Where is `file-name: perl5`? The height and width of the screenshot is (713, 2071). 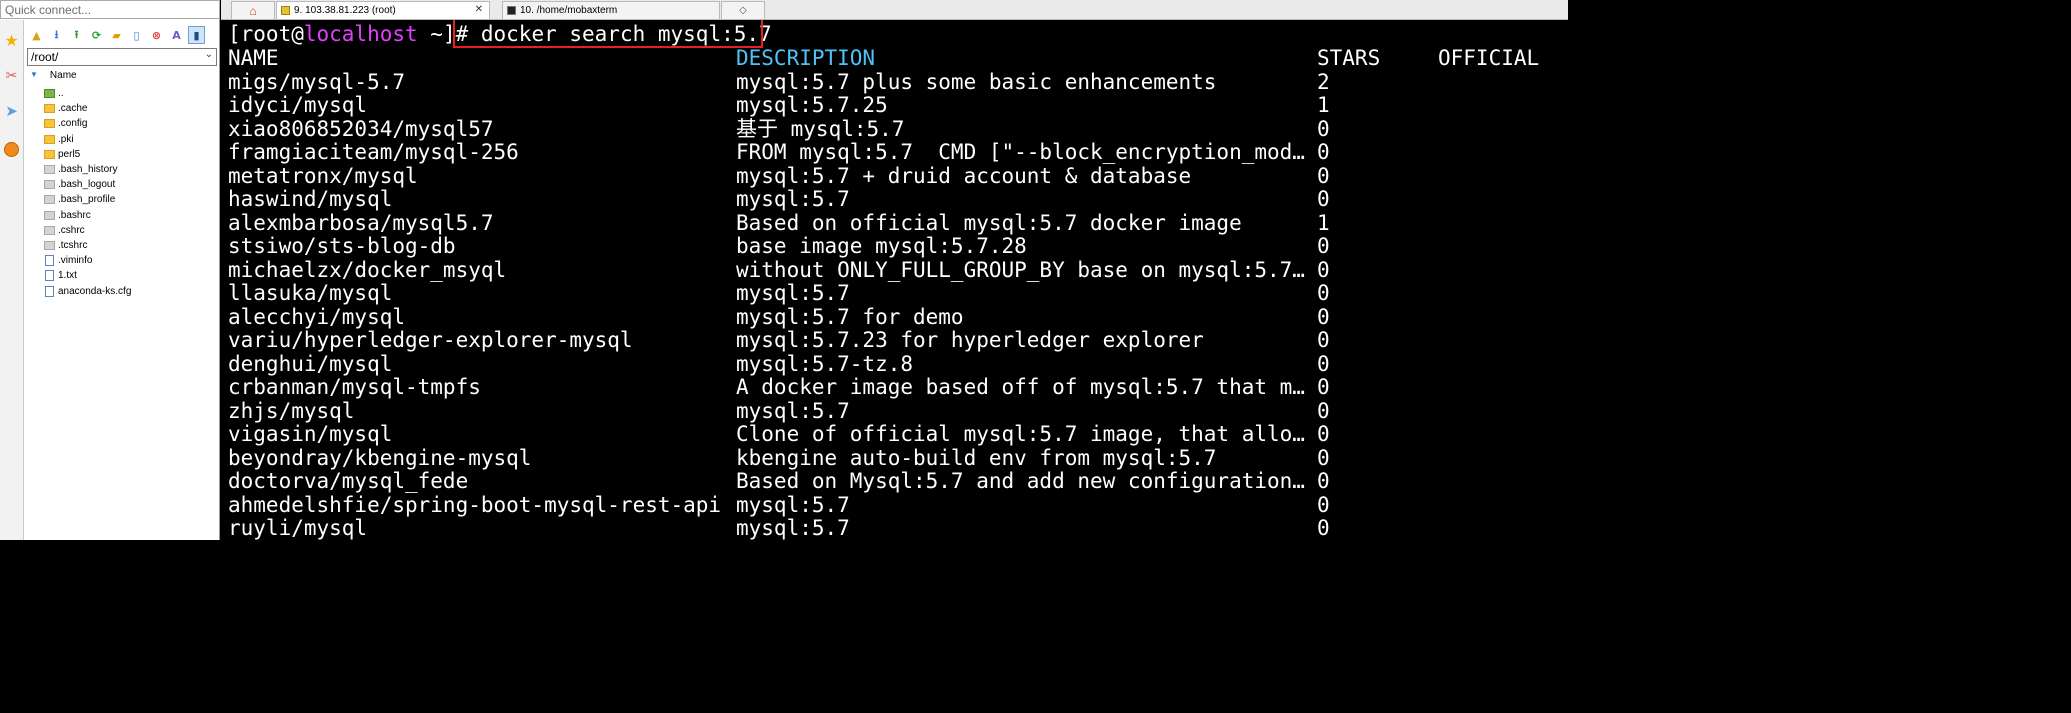 file-name: perl5 is located at coordinates (69, 154).